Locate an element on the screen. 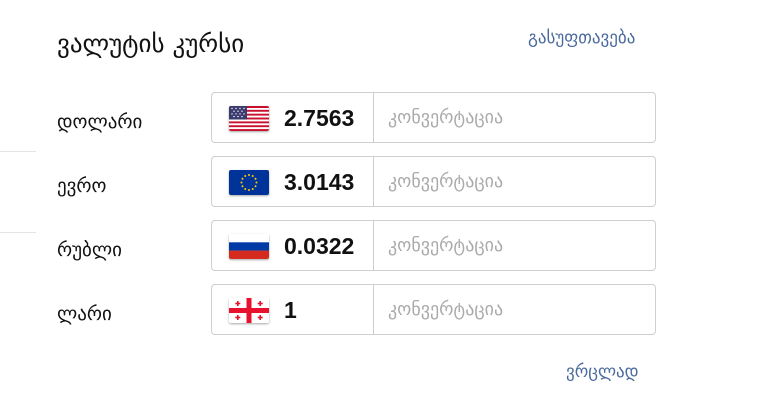  divider is located at coordinates (18, 151).